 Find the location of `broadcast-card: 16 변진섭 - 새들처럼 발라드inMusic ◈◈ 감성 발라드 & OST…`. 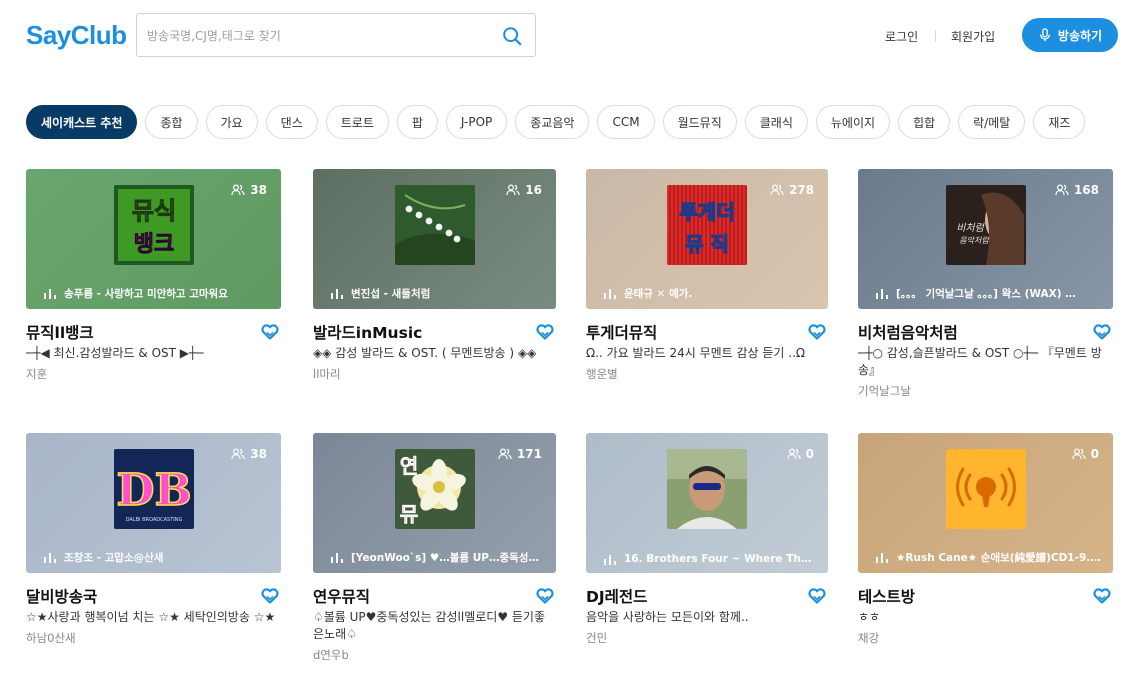

broadcast-card: 16 변진섭 - 새들처럼 발라드inMusic ◈◈ 감성 발라드 & OST… is located at coordinates (434, 275).